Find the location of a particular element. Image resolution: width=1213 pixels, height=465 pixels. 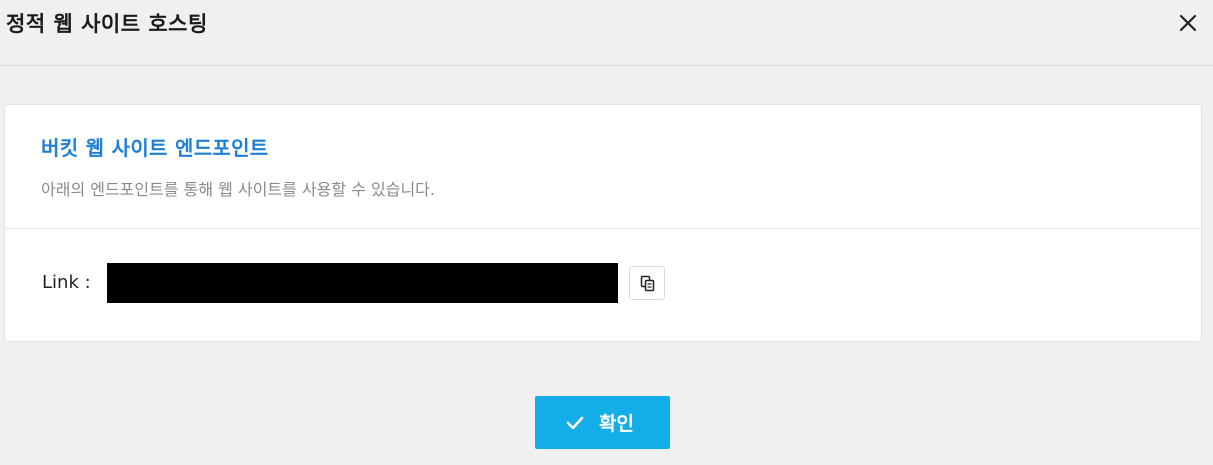

check-icon is located at coordinates (575, 423).